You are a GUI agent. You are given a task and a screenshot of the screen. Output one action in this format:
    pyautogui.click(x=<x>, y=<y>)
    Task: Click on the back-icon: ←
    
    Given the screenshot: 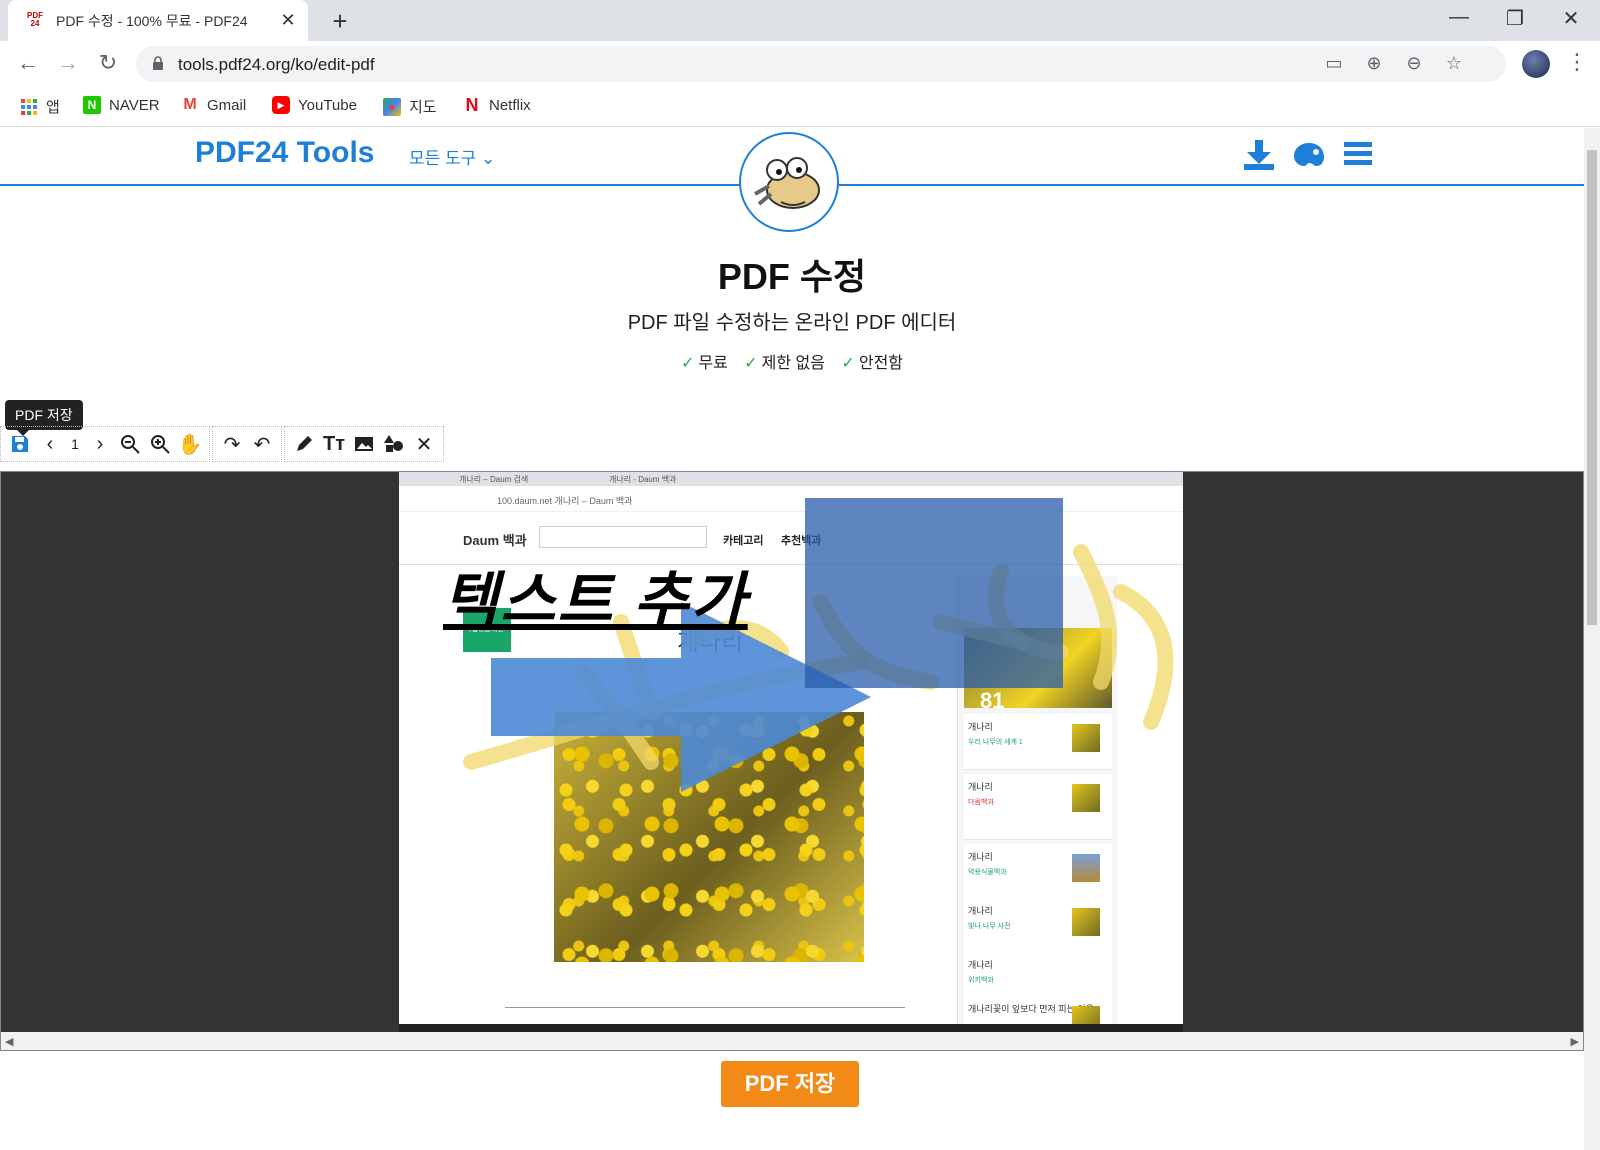 What is the action you would take?
    pyautogui.click(x=28, y=63)
    